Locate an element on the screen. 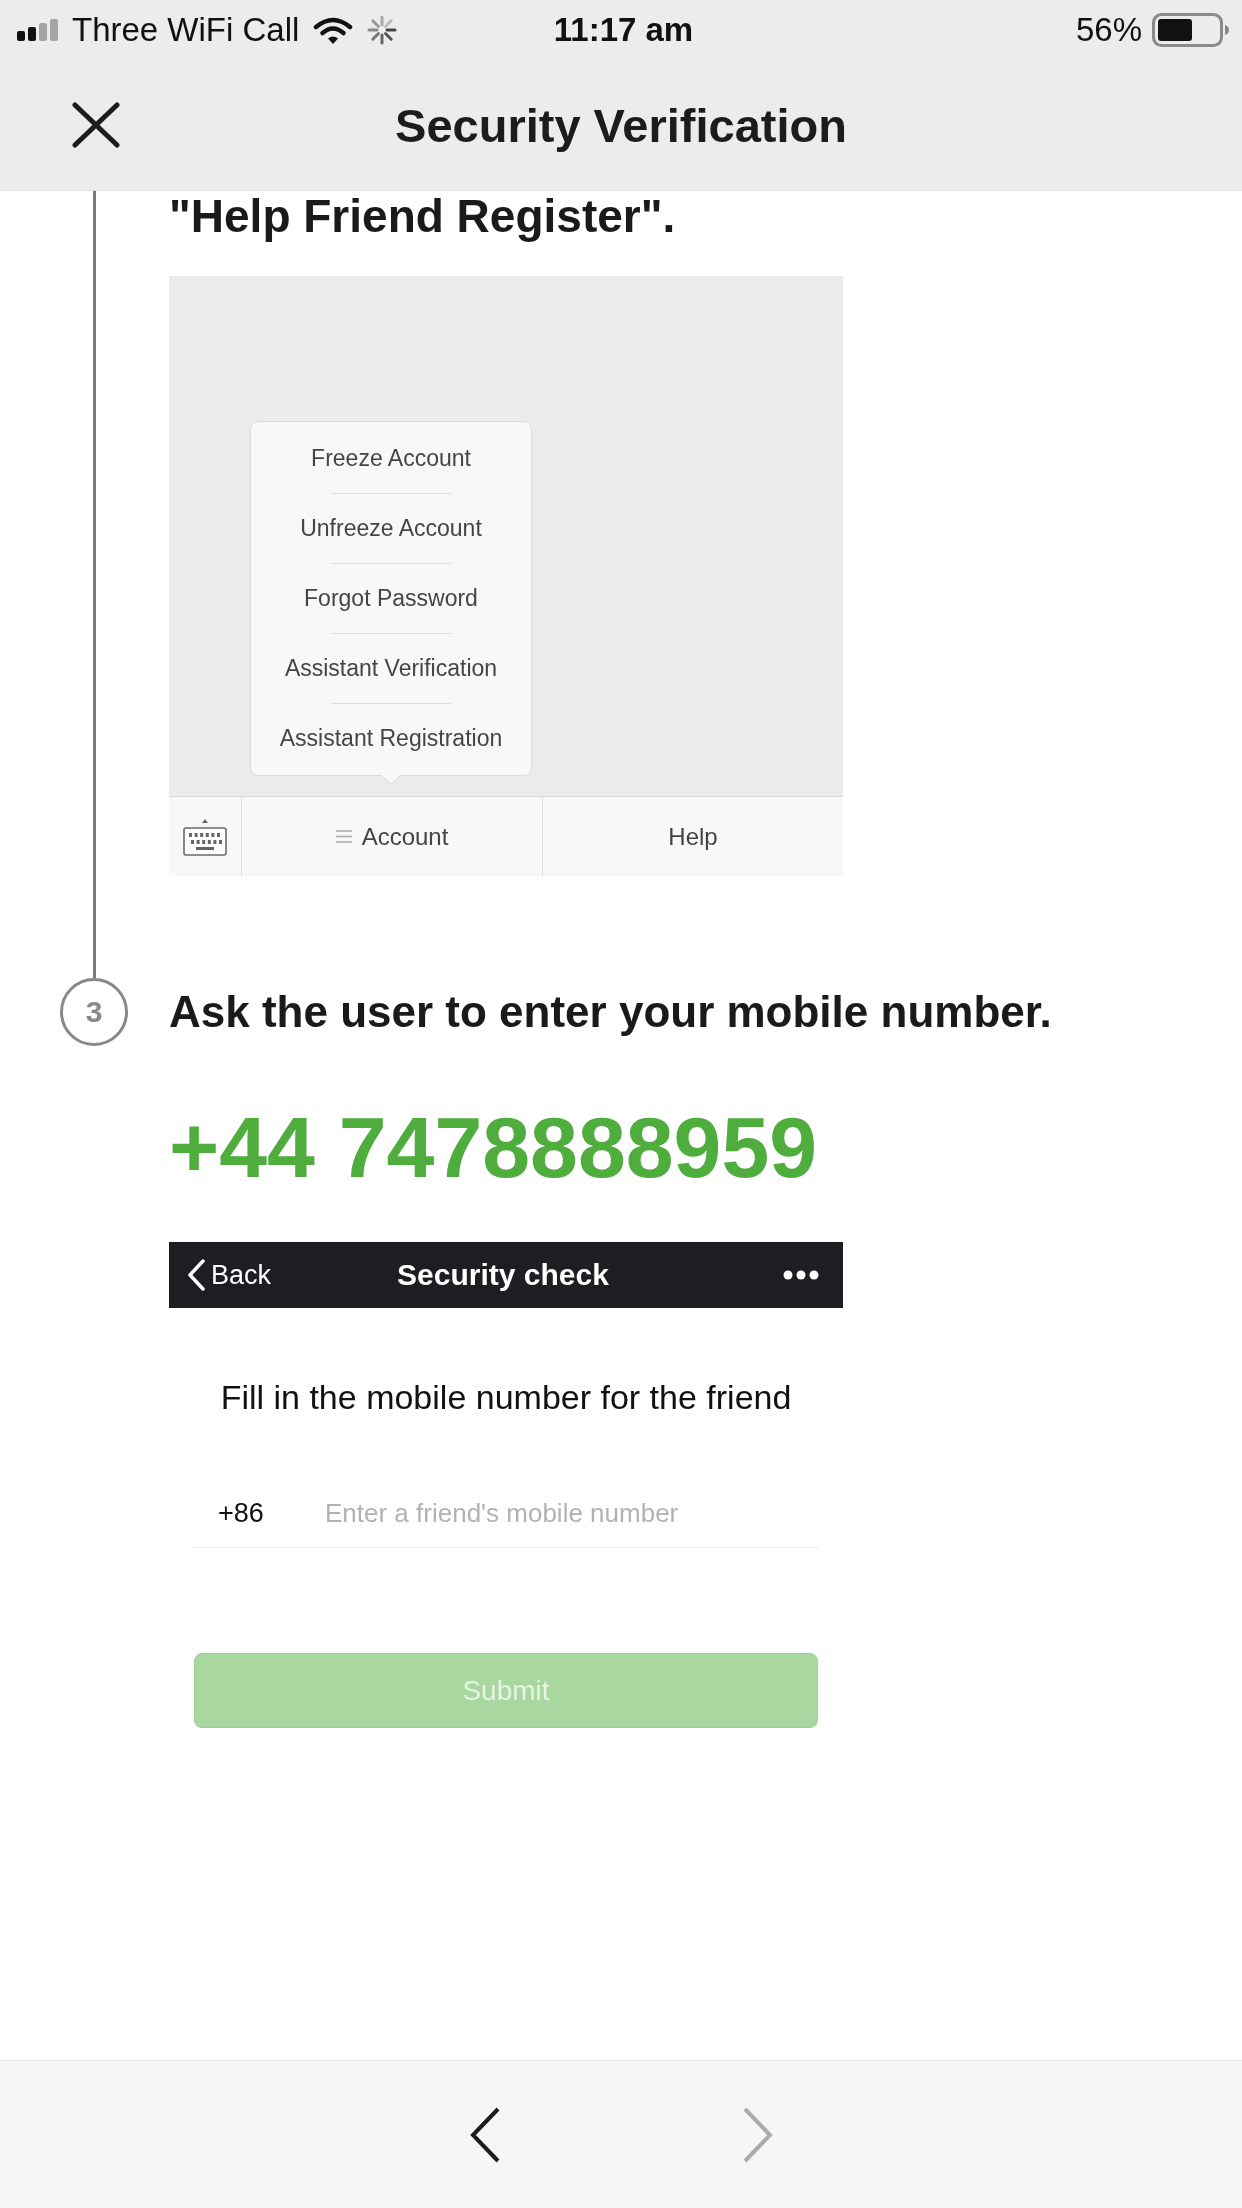 Image resolution: width=1242 pixels, height=2208 pixels. close-icon is located at coordinates (96, 125).